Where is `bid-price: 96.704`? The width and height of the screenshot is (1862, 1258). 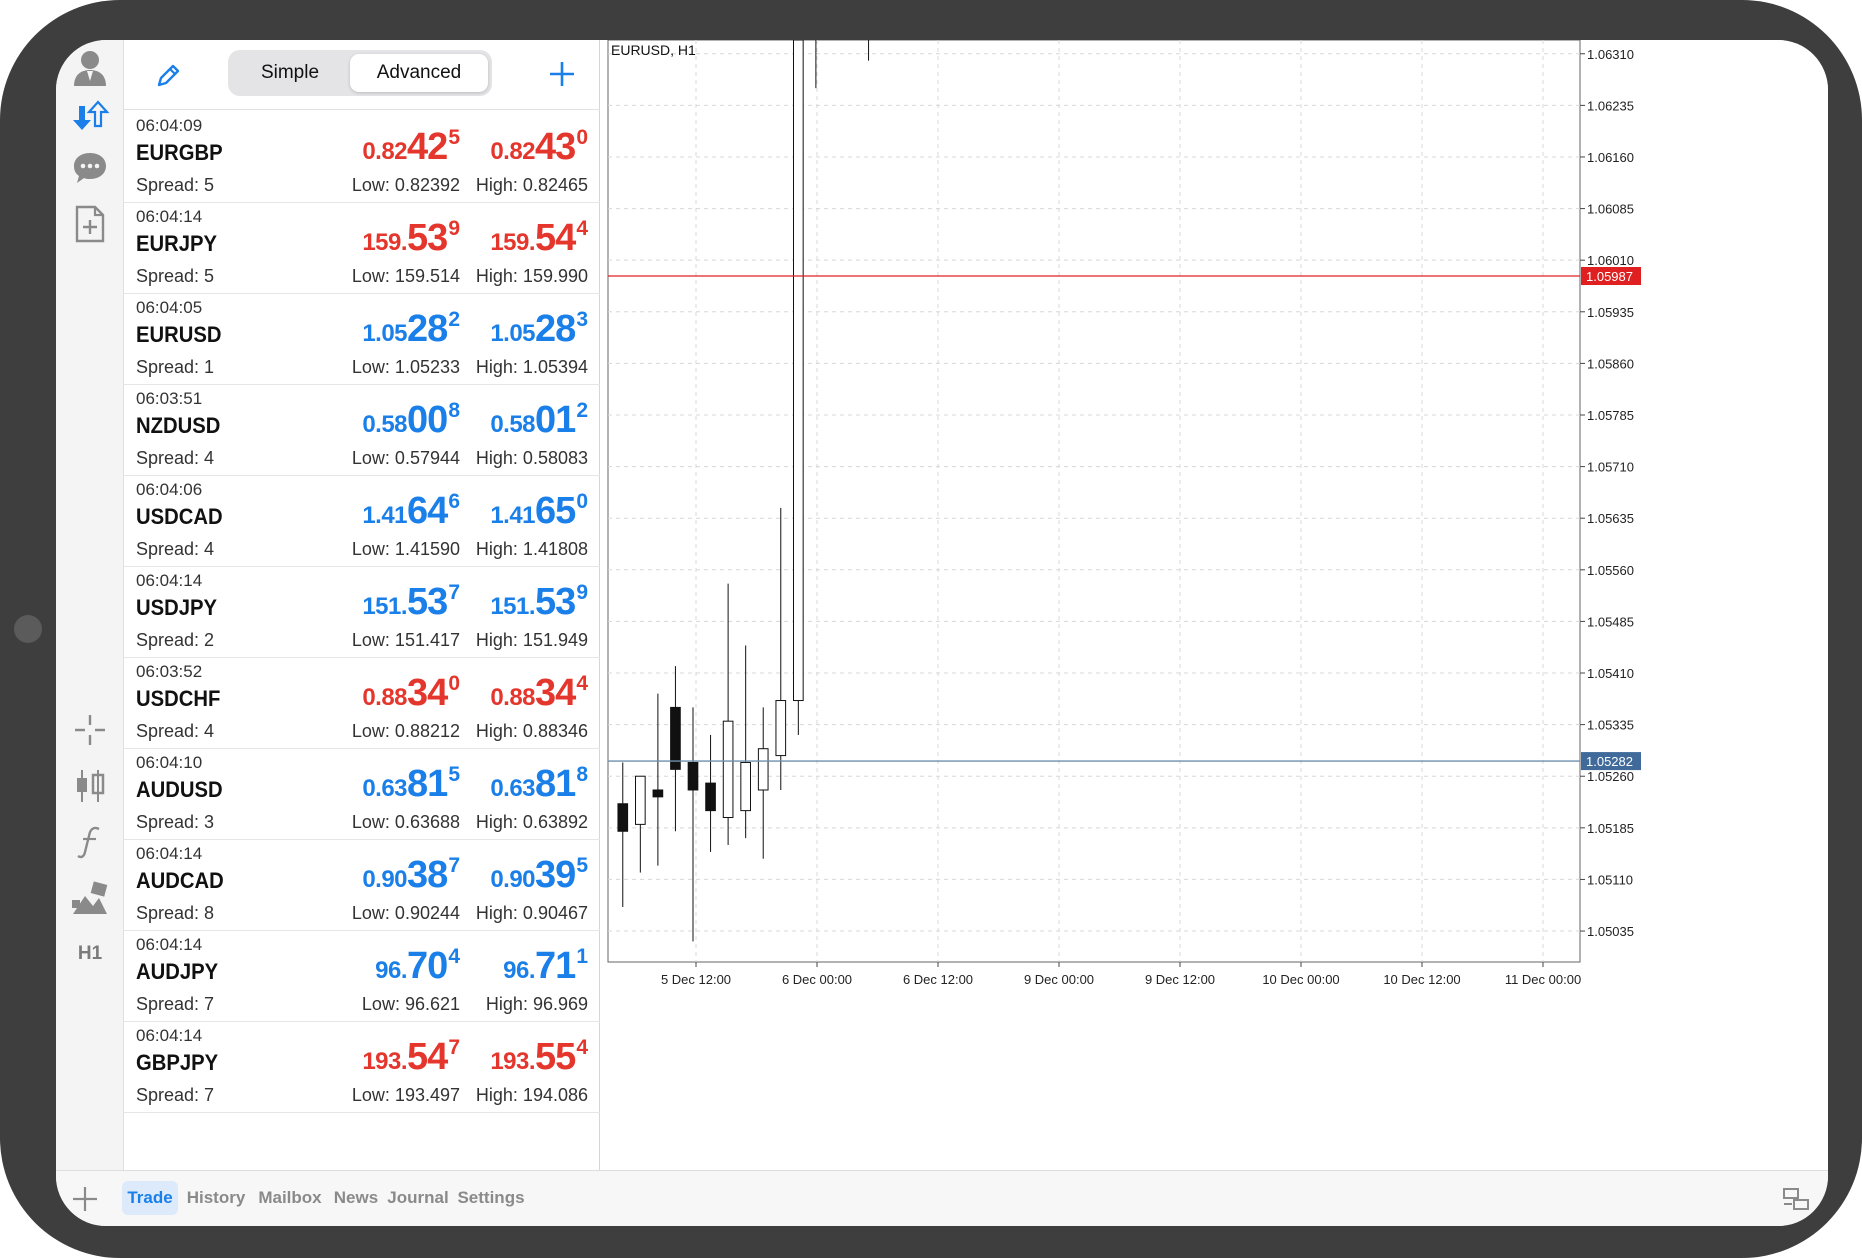
bid-price: 96.704 is located at coordinates (417, 967).